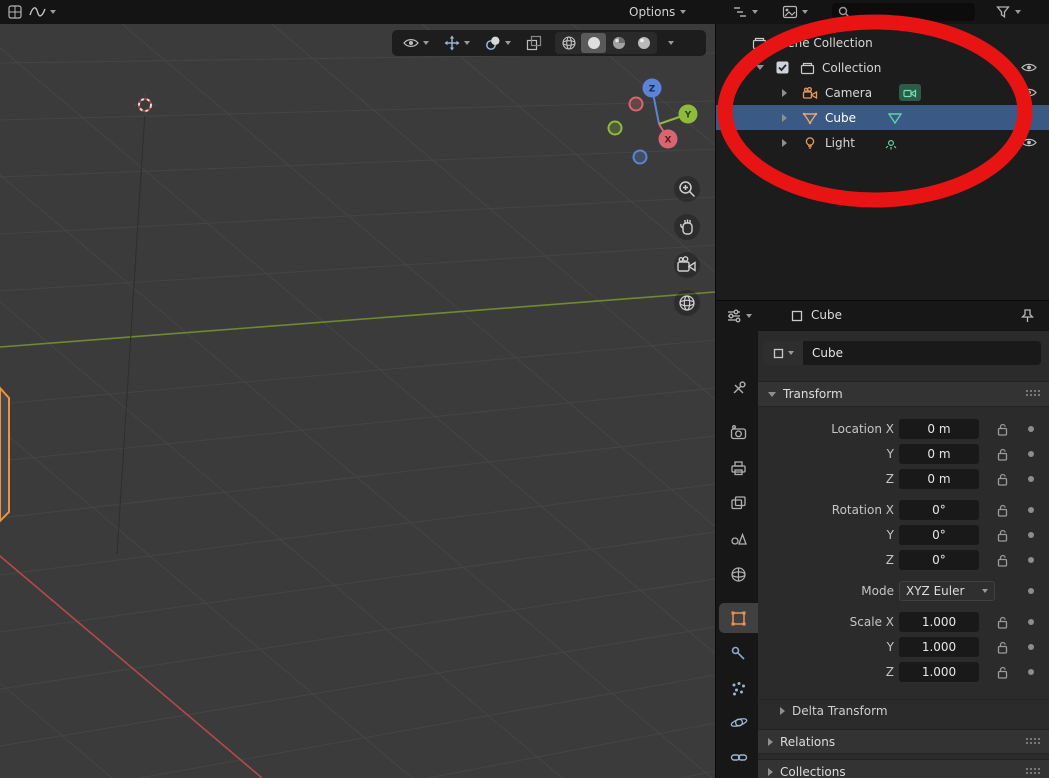 This screenshot has width=1049, height=778. Describe the element at coordinates (939, 510) in the screenshot. I see `rotation-x-field: 0°` at that location.